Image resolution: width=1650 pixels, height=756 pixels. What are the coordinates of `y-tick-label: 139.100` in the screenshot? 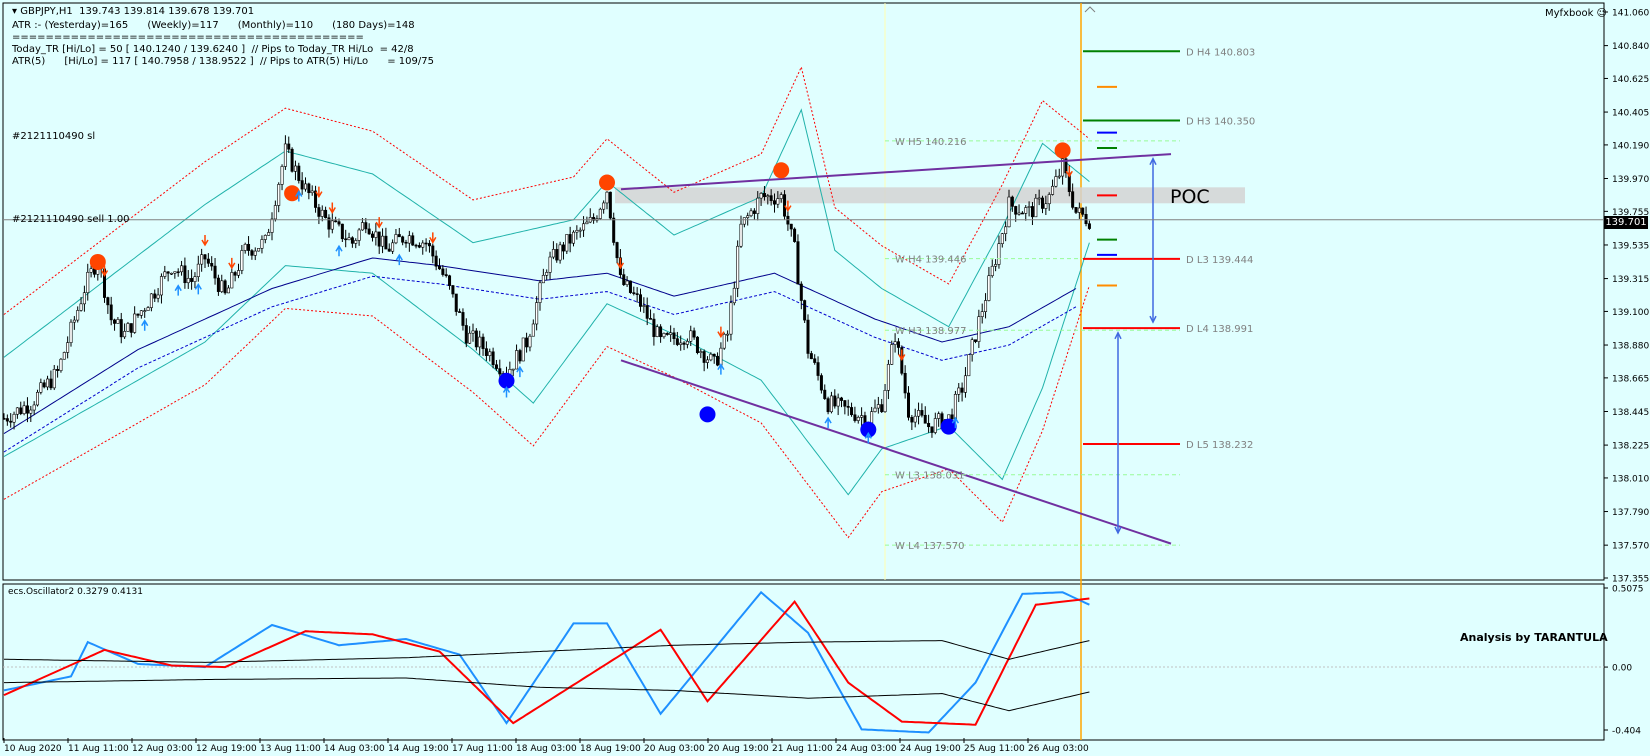 It's located at (1630, 313).